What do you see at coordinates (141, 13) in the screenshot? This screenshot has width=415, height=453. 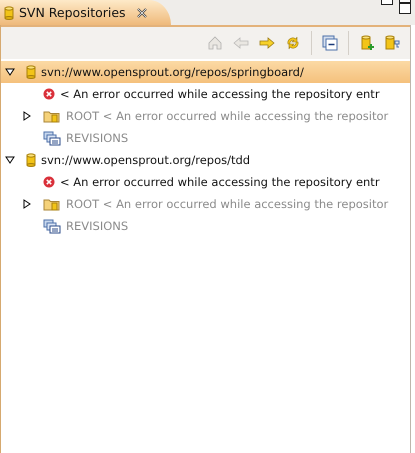 I see `close-icon` at bounding box center [141, 13].